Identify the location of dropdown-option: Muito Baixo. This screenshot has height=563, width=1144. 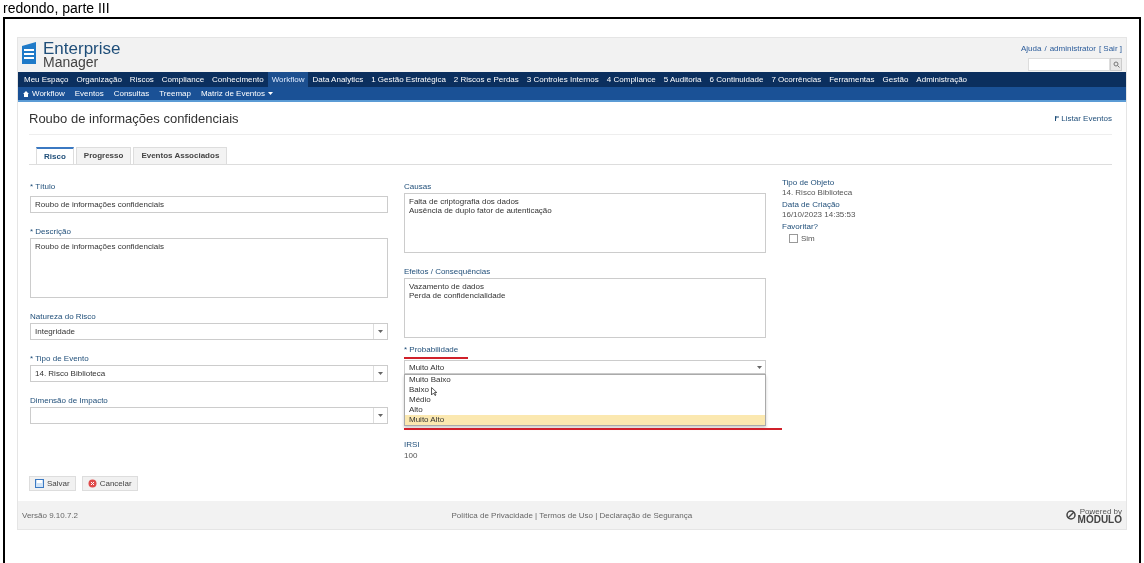
(585, 380).